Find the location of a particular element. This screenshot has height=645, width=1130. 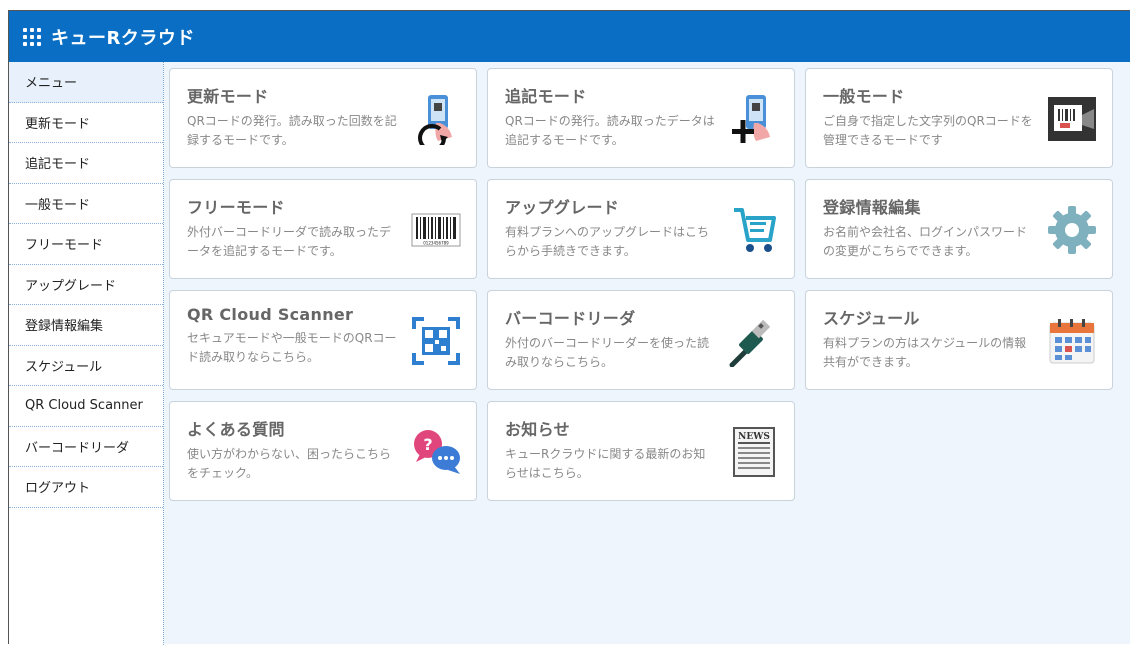

card-description: QRコードの発行。読み取ったデータは追記するモードです。 is located at coordinates (610, 130).